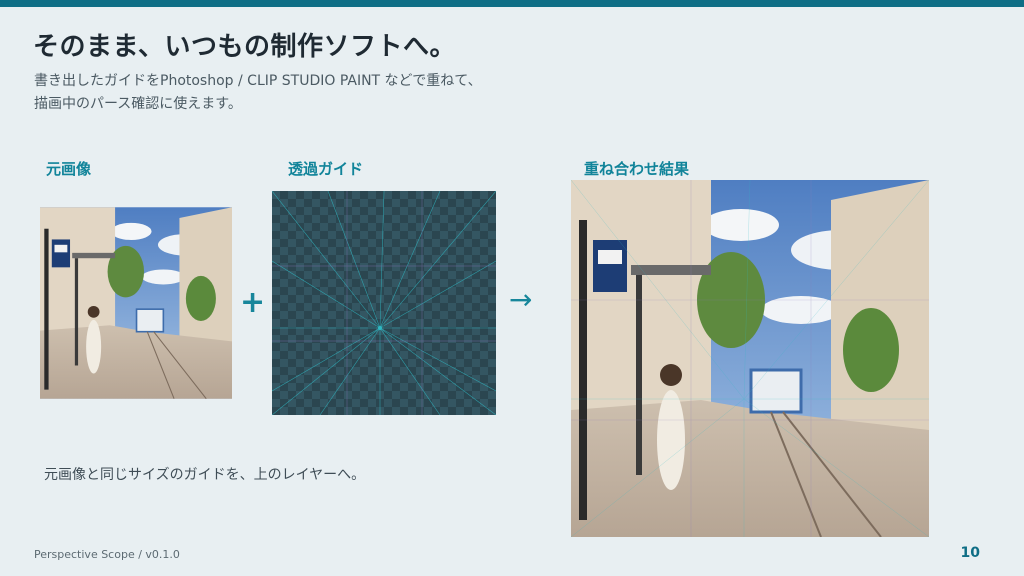 This screenshot has width=1024, height=576. Describe the element at coordinates (253, 302) in the screenshot. I see `plus-operator: +` at that location.